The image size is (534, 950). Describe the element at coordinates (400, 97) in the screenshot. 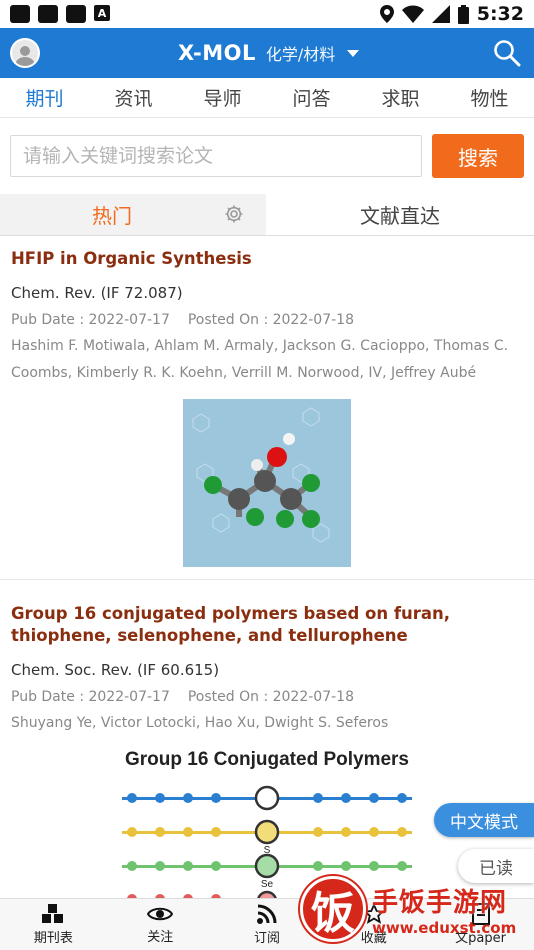

I see `tab-jobs: 求职` at that location.